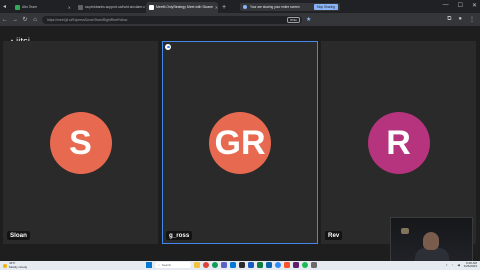  I want to click on clock: 9:28 AM 1/26/2023, so click(470, 265).